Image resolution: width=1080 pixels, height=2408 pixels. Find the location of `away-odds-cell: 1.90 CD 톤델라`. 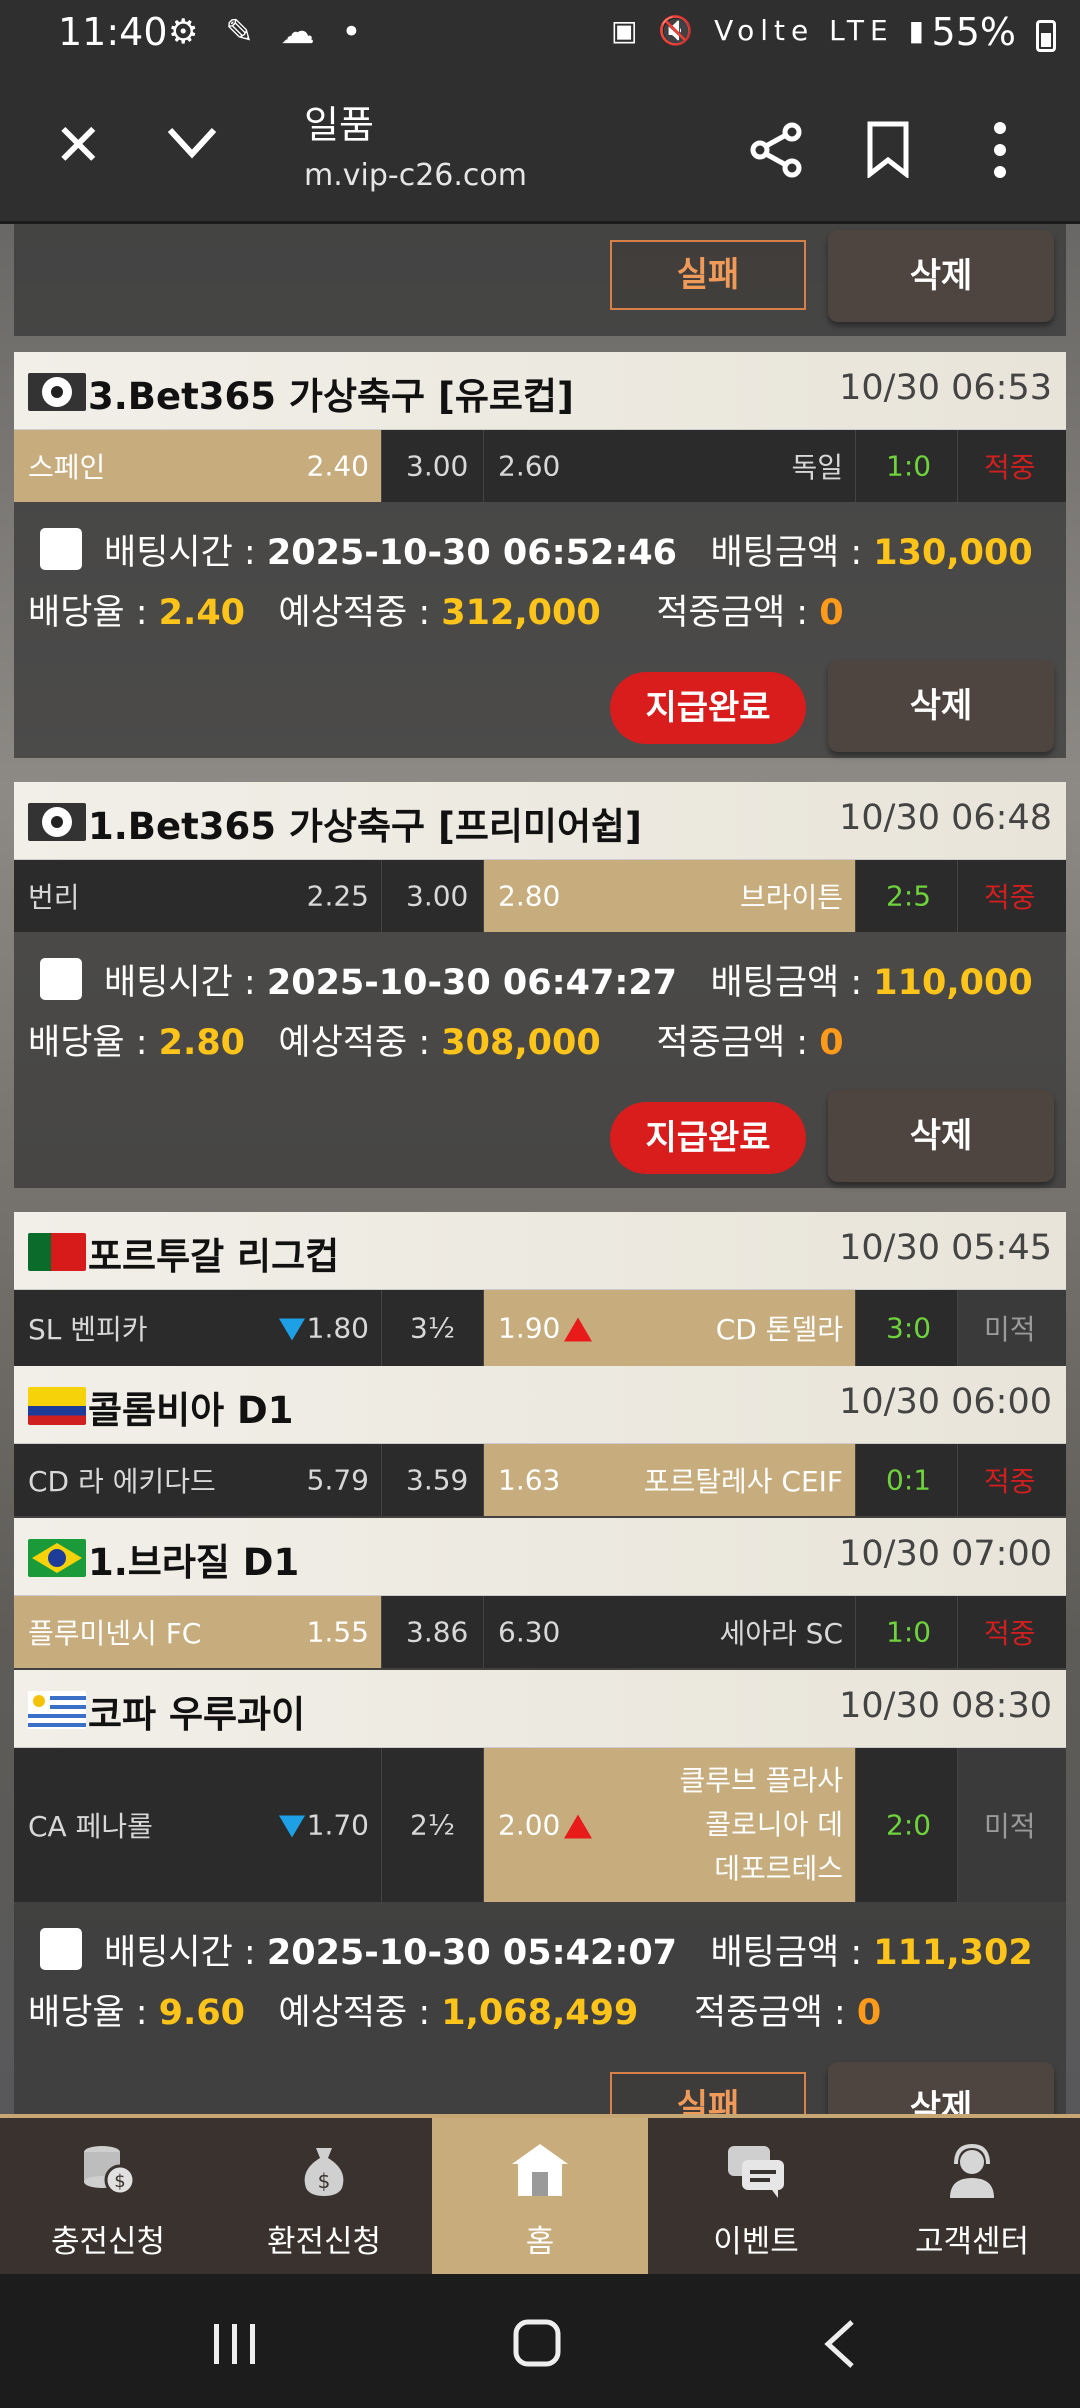

away-odds-cell: 1.90 CD 톤델라 is located at coordinates (670, 1328).